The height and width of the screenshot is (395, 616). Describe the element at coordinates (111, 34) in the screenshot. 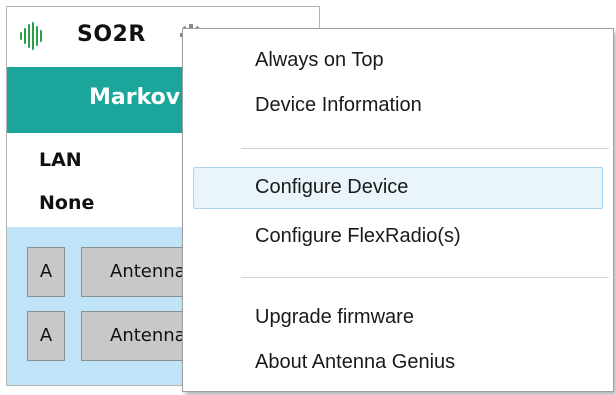

I see `app-title: SO2R` at that location.